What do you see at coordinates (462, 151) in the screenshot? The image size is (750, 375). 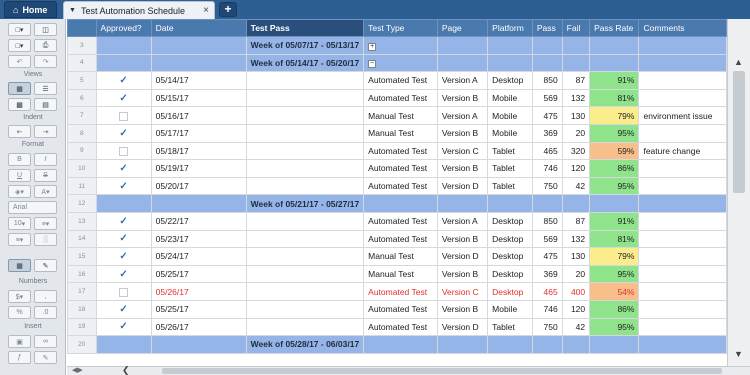 I see `page-cell: Version C` at bounding box center [462, 151].